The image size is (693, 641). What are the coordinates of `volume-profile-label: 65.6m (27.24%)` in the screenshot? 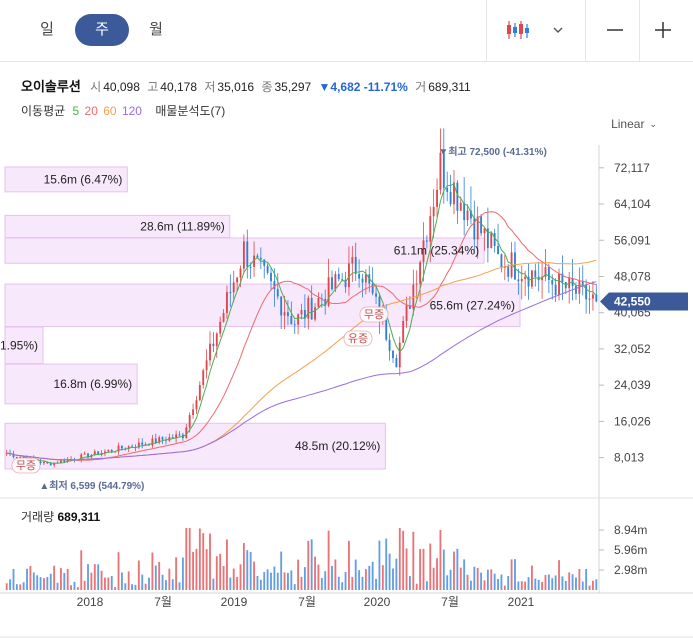 It's located at (472, 305).